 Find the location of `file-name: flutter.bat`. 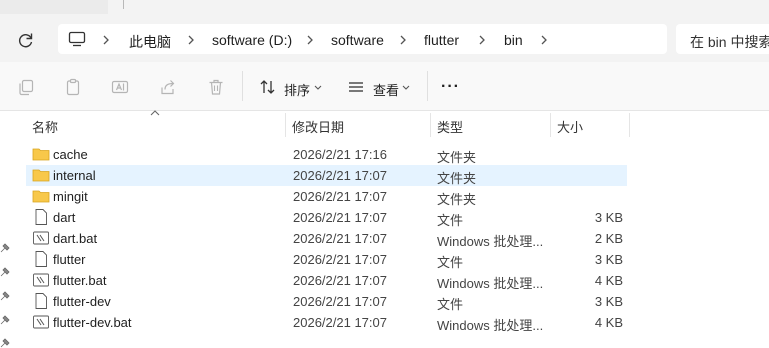

file-name: flutter.bat is located at coordinates (80, 280).